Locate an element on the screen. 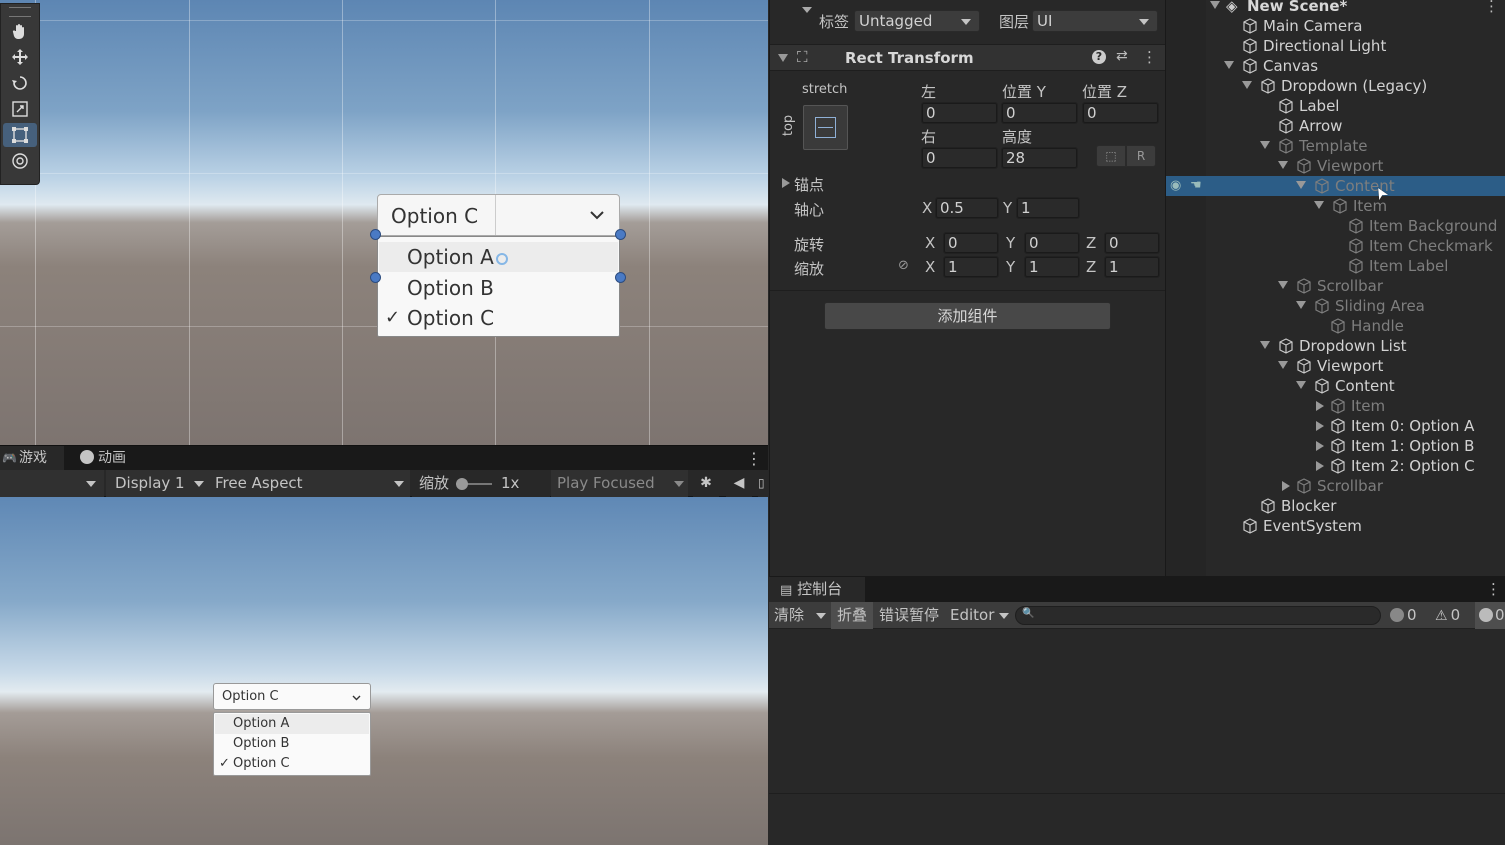  blueprint-mode-icon: ⬚ is located at coordinates (1111, 156).